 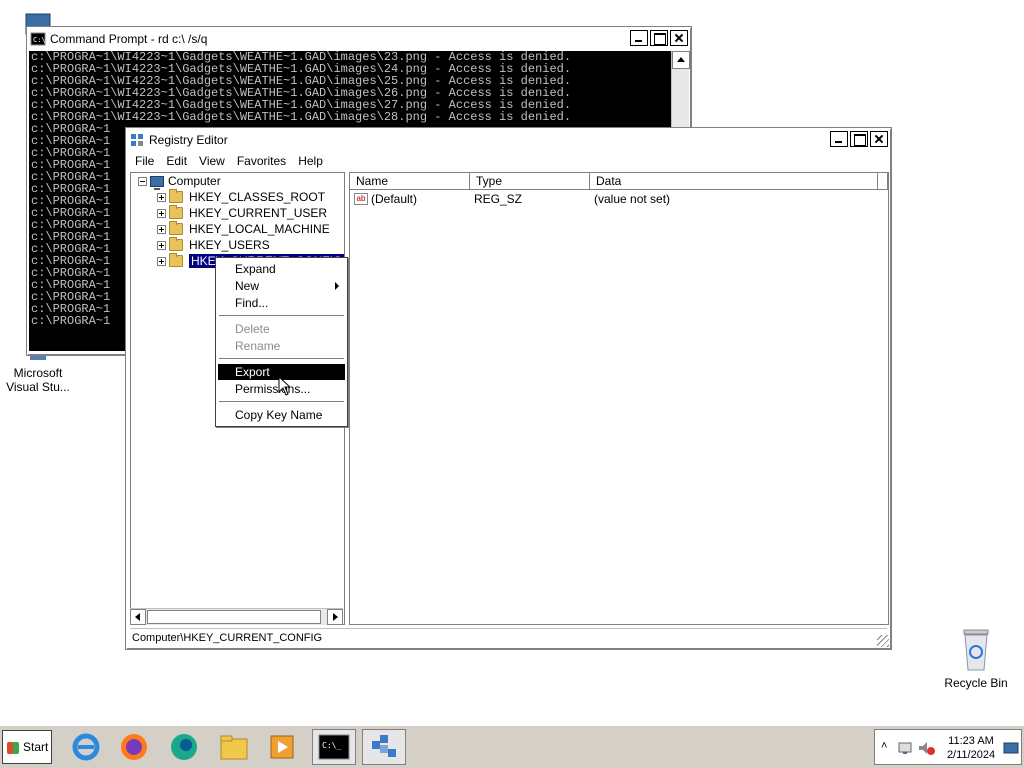 I want to click on svg-text: C:\, so click(x=39, y=40).